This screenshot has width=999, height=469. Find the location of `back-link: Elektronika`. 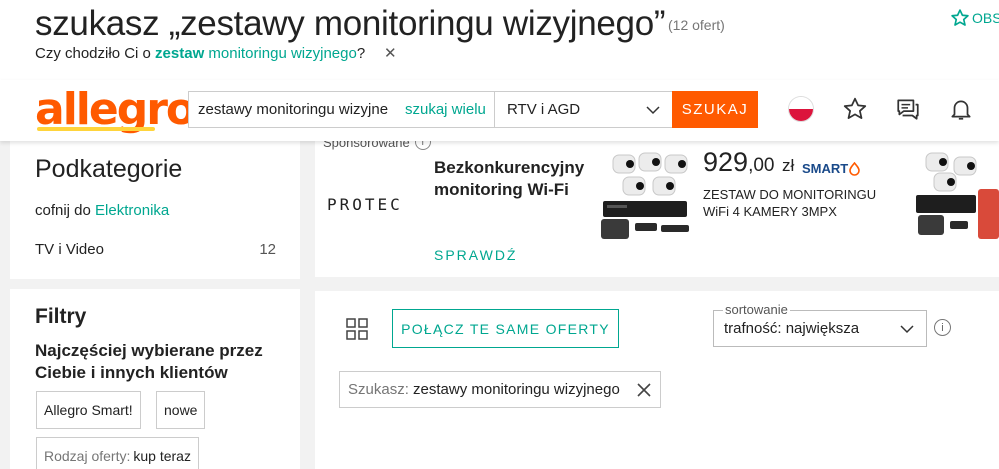

back-link: Elektronika is located at coordinates (132, 210).